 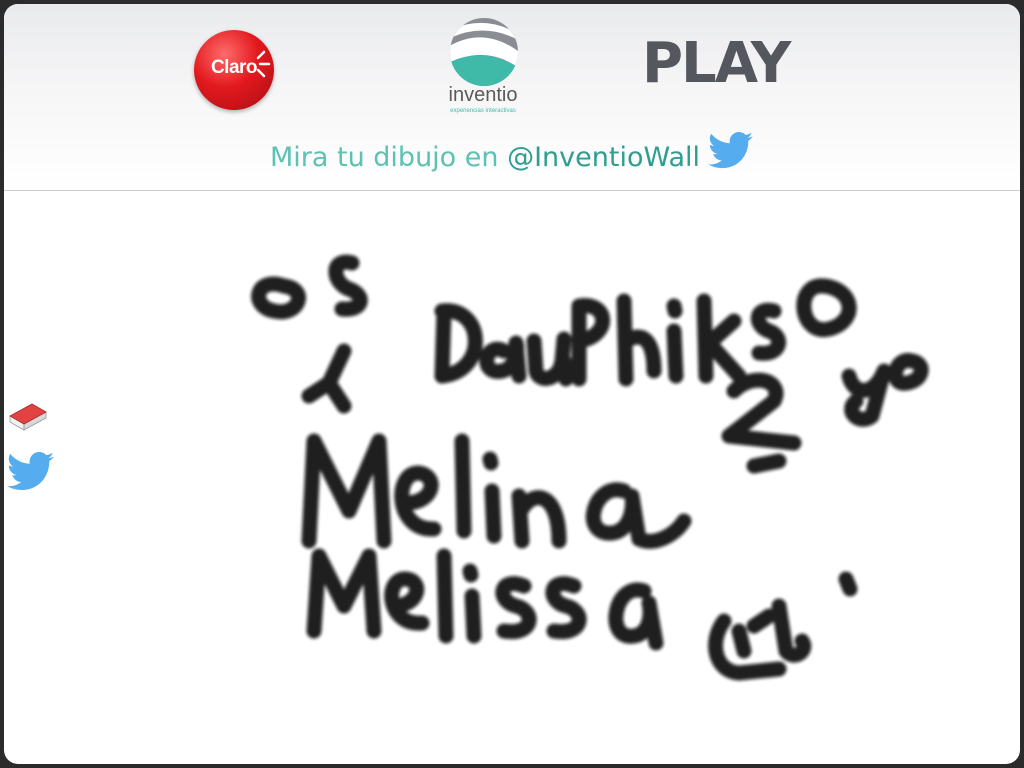 I want to click on header-tagline: Mira tu dibujo en @InventioWall, so click(x=512, y=155).